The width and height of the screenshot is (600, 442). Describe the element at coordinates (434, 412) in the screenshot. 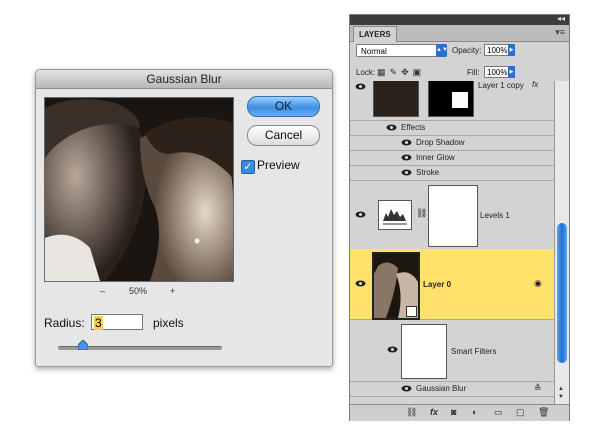

I see `fx-menu-icon: fx` at that location.